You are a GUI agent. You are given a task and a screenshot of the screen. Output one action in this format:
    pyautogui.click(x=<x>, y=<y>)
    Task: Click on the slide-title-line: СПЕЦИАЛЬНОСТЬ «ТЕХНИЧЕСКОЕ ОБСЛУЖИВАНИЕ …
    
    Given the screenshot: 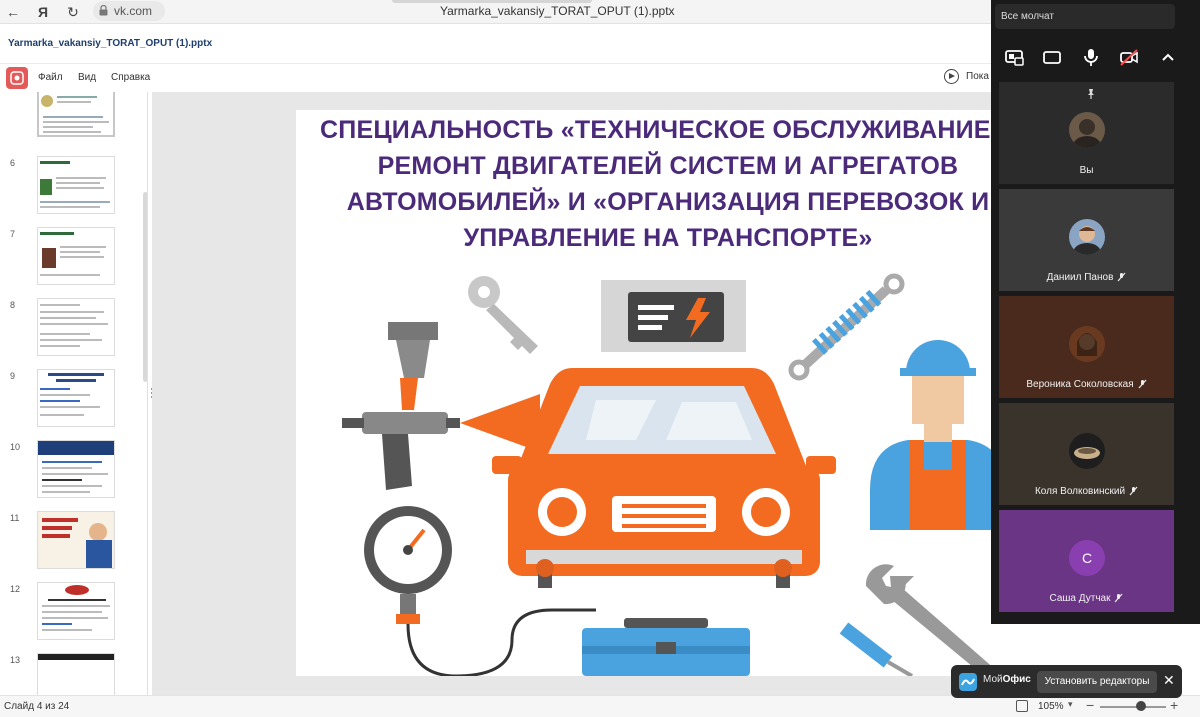 What is the action you would take?
    pyautogui.click(x=668, y=130)
    